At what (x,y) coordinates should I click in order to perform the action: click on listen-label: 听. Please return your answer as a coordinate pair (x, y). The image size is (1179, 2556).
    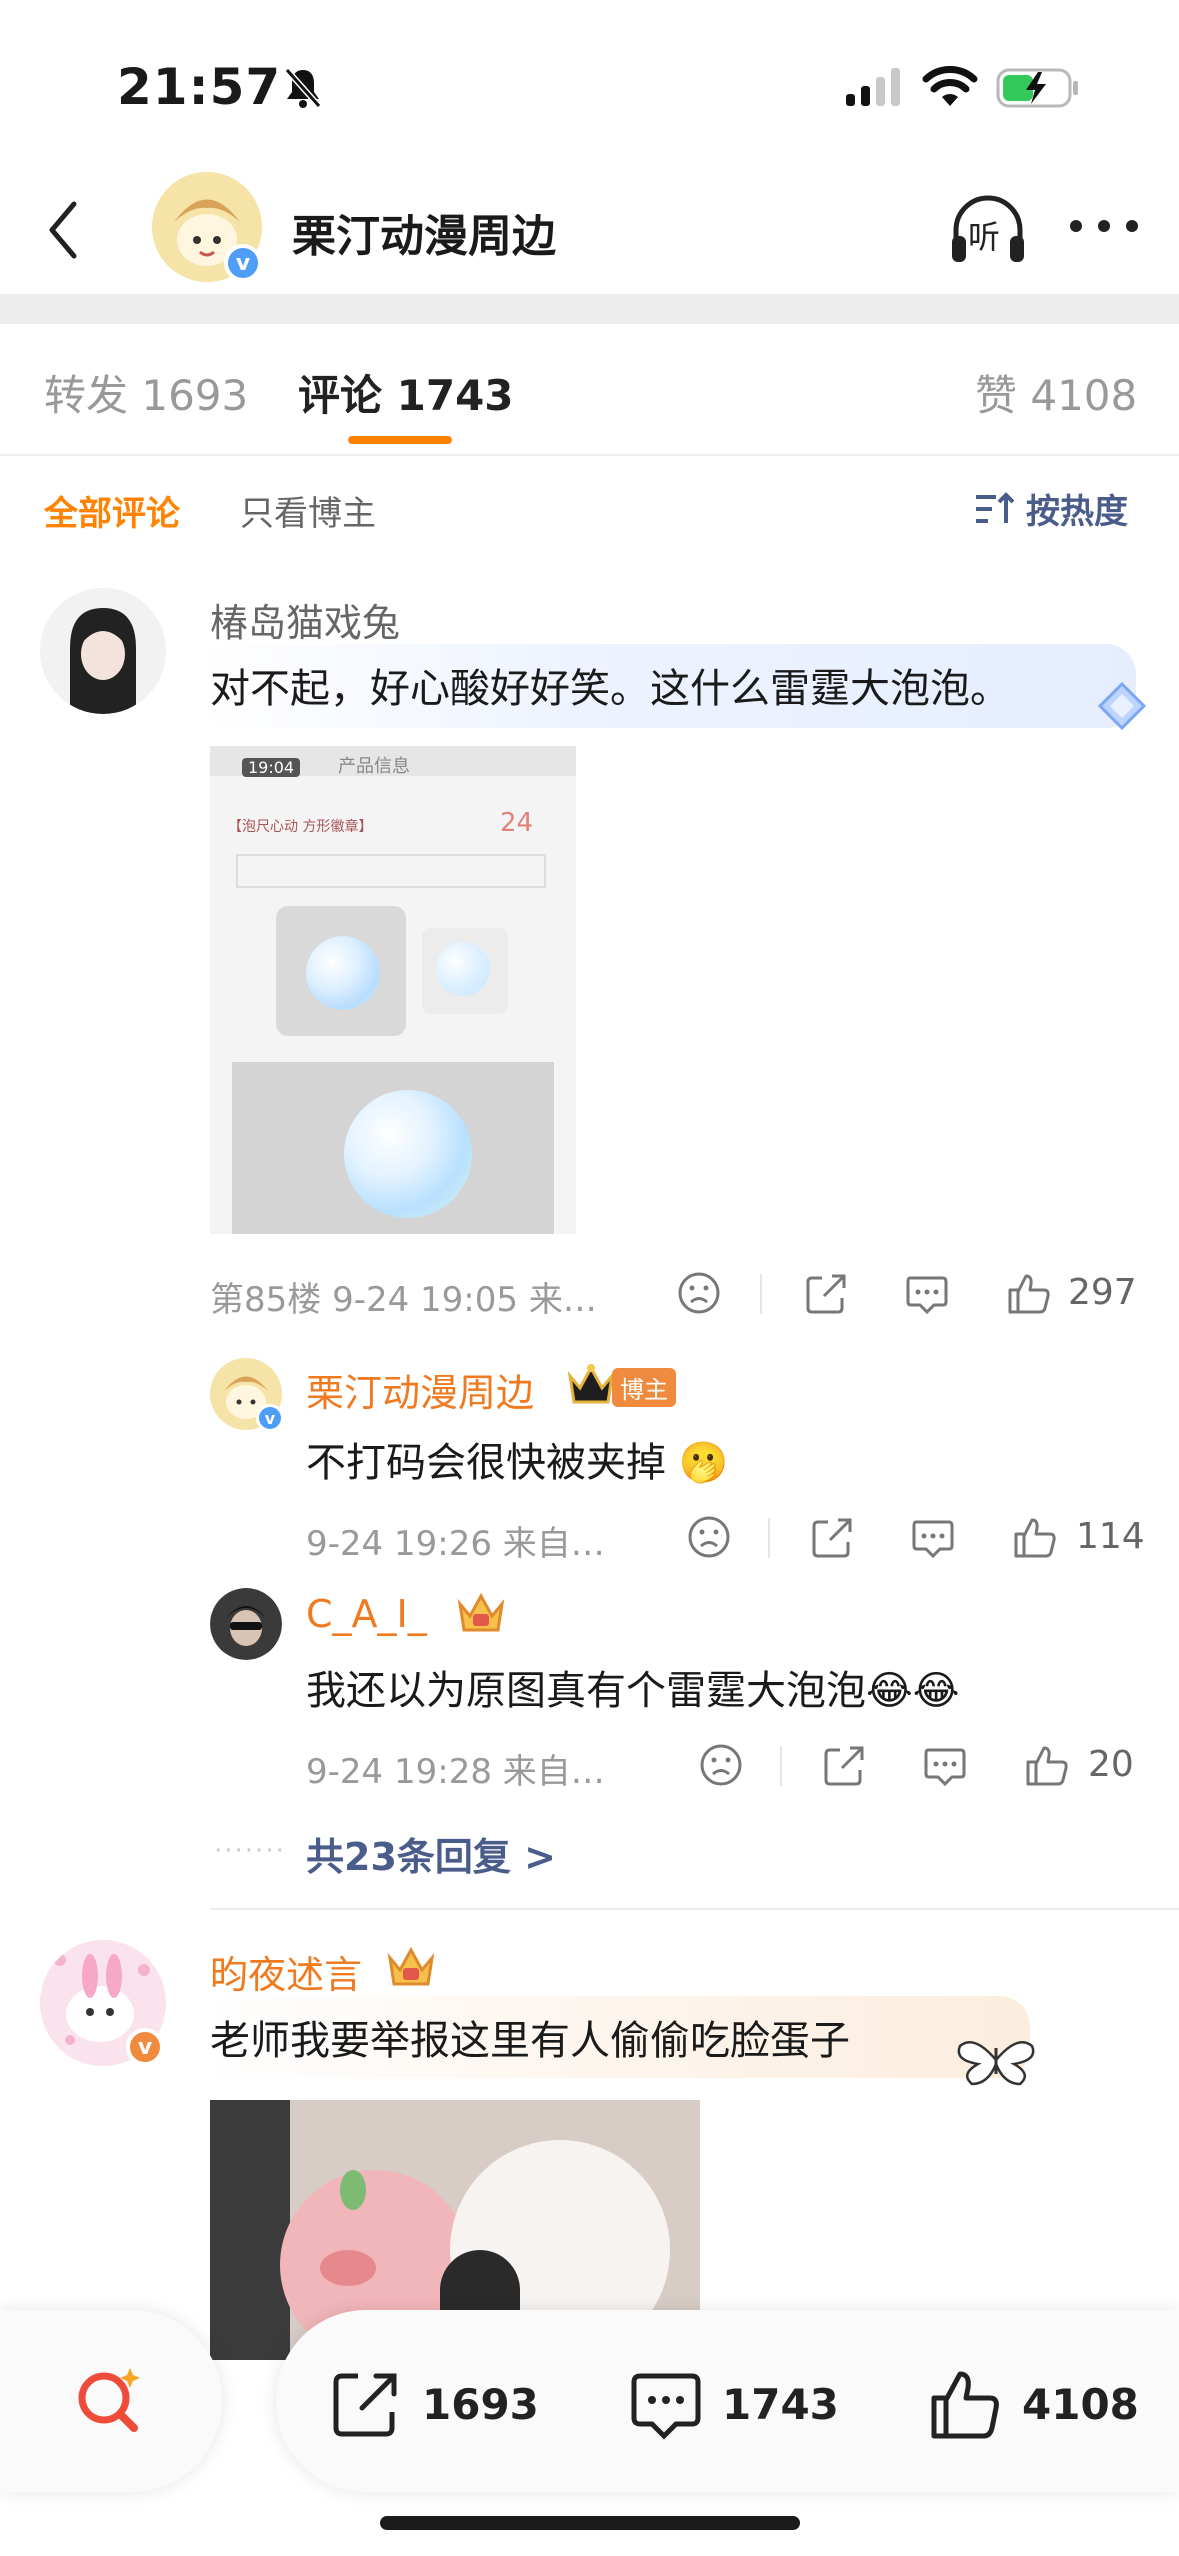
    Looking at the image, I should click on (984, 237).